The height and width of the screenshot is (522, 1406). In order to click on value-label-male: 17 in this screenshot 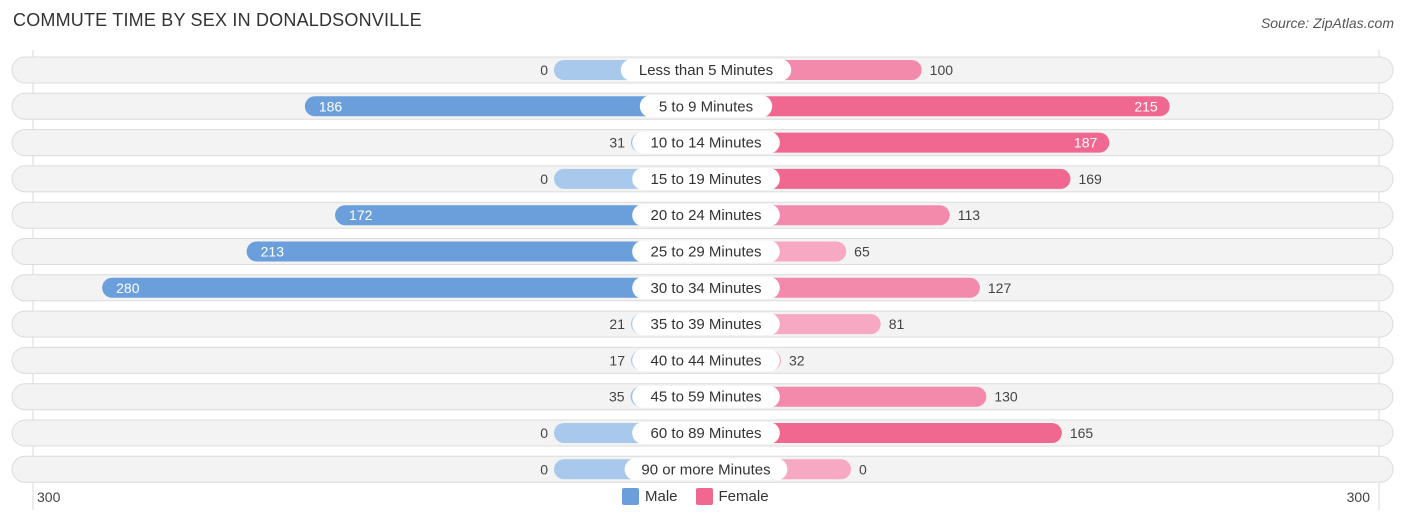, I will do `click(617, 360)`.